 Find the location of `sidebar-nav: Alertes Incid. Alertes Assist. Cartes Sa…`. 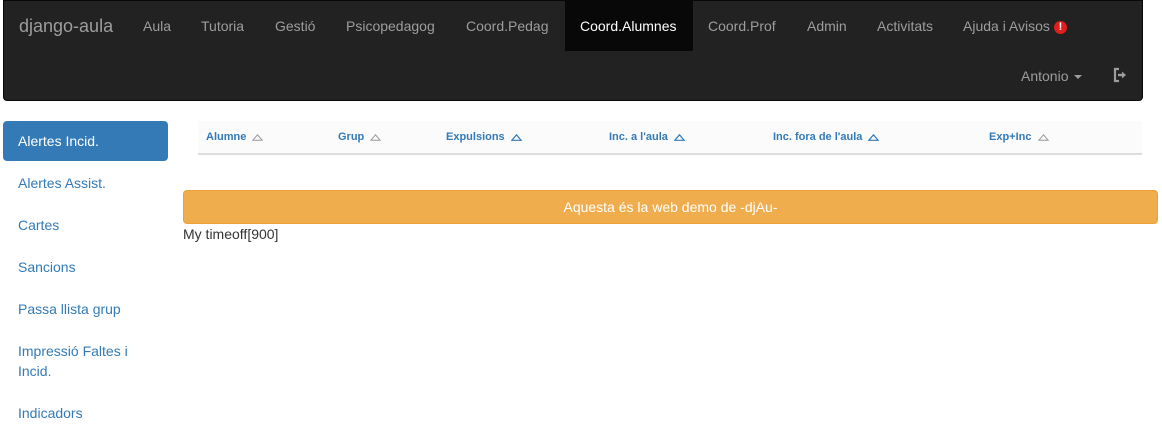

sidebar-nav: Alertes Incid. Alertes Assist. Cartes Sa… is located at coordinates (85, 278).